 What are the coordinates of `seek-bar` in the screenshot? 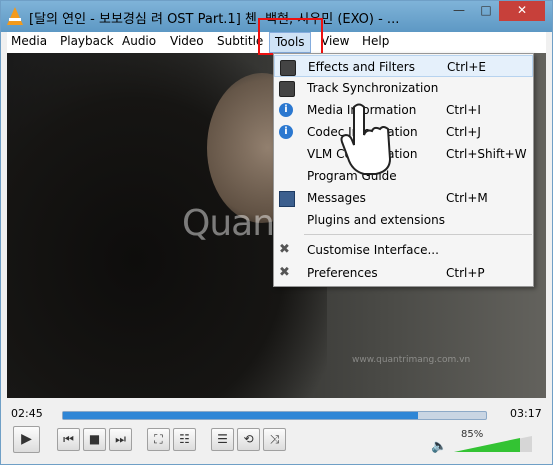 It's located at (274, 415).